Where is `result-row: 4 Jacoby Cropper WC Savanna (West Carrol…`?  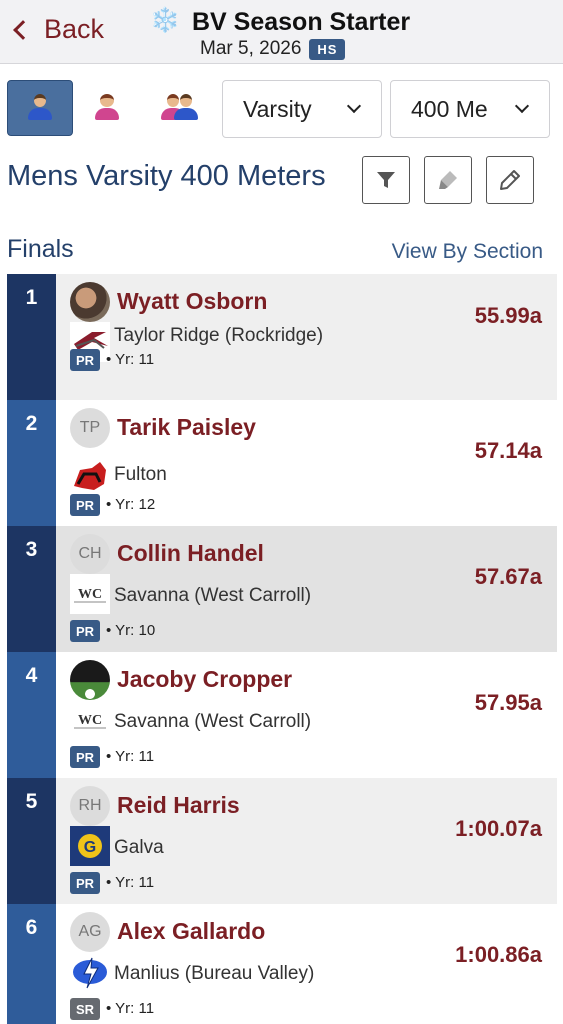
result-row: 4 Jacoby Cropper WC Savanna (West Carrol… is located at coordinates (282, 715).